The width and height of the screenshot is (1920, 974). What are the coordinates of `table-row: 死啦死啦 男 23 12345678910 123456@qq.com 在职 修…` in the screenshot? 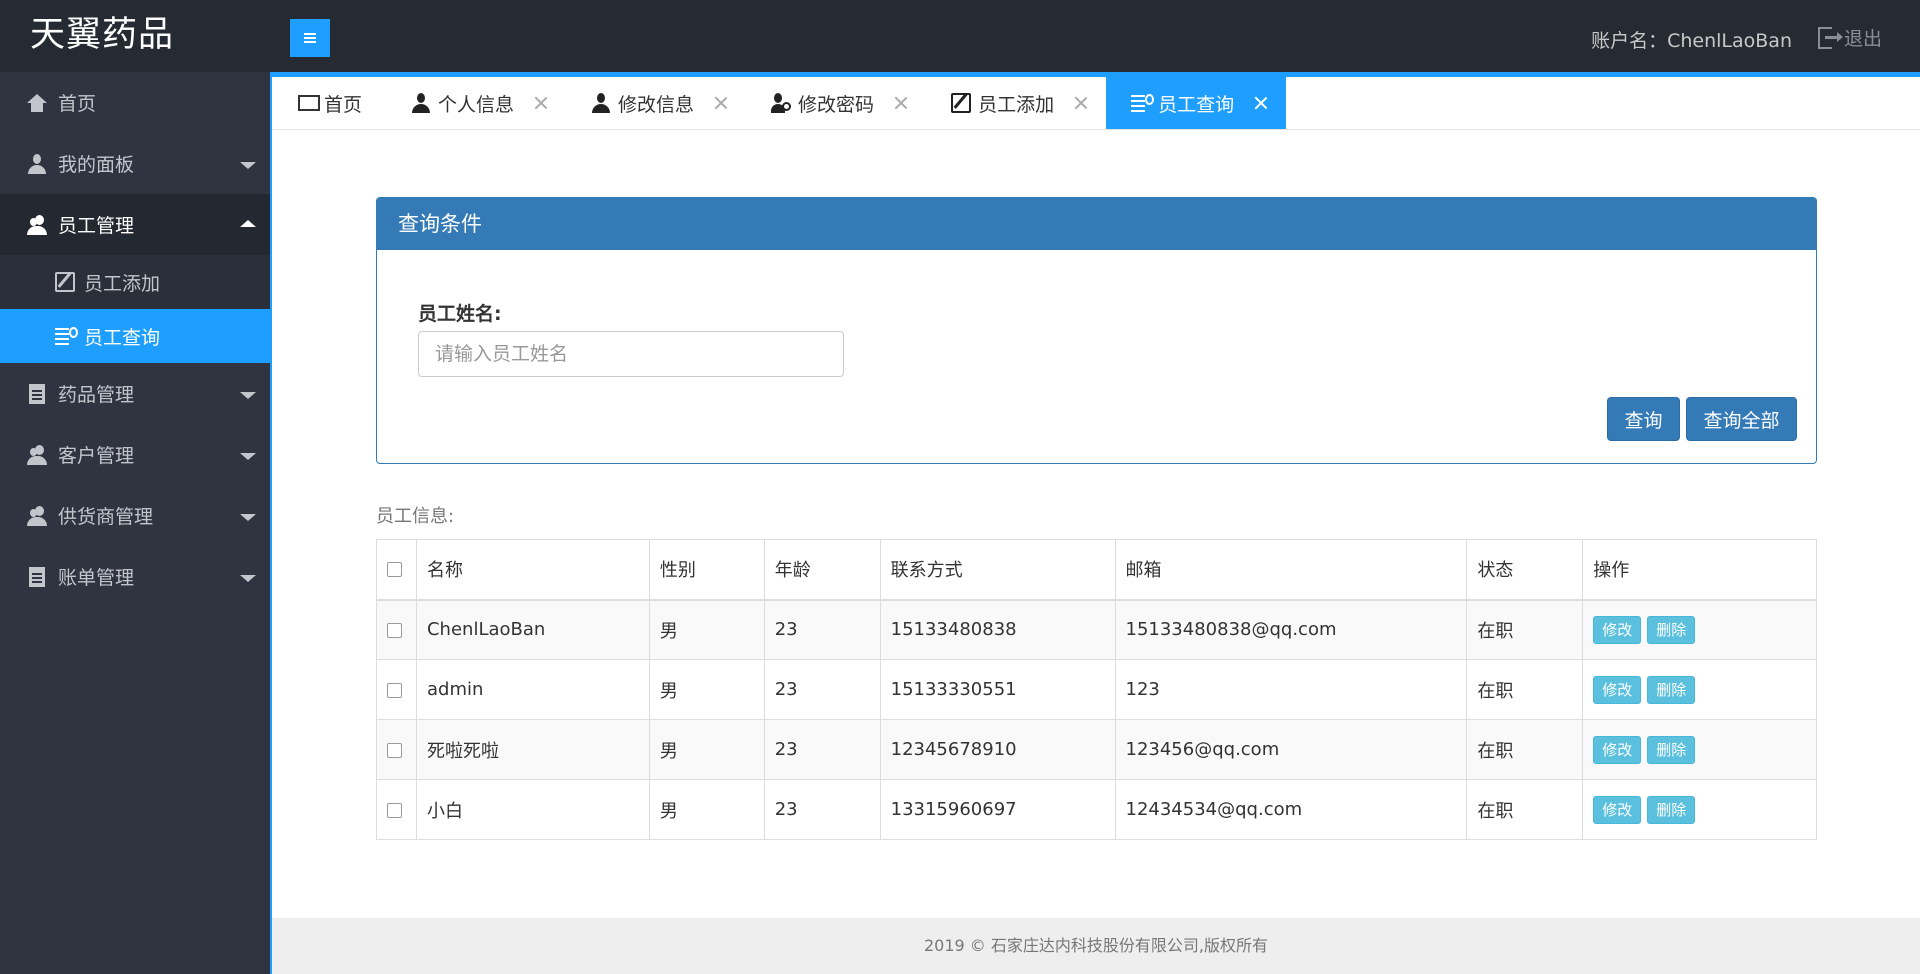 It's located at (1096, 749).